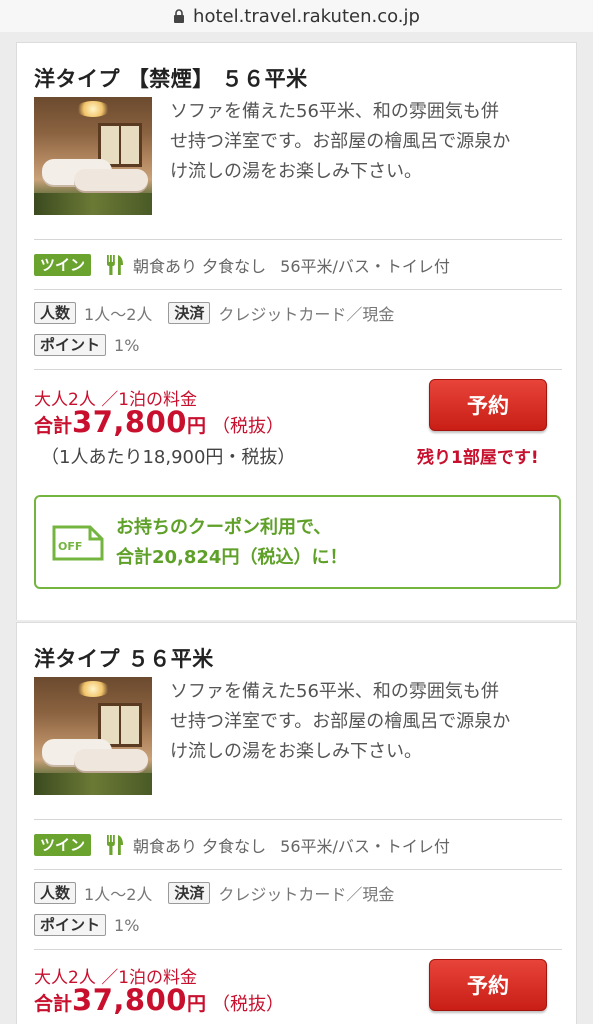 The image size is (593, 1024). What do you see at coordinates (70, 546) in the screenshot?
I see `svg-text: OFF` at bounding box center [70, 546].